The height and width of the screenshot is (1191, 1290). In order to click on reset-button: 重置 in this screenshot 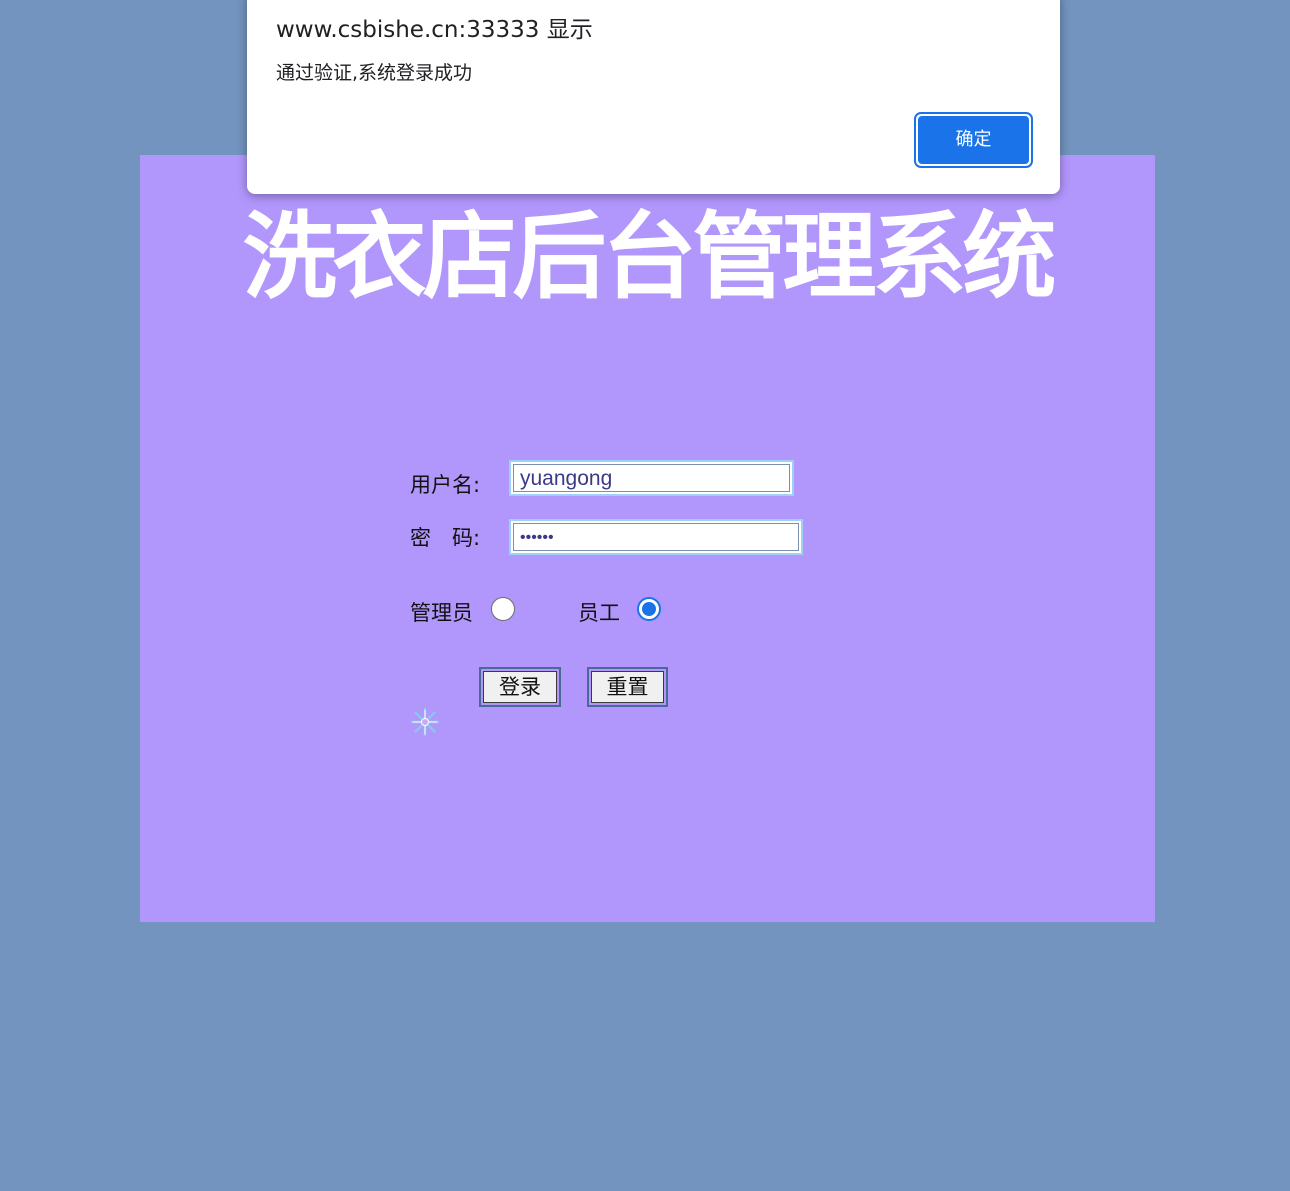, I will do `click(627, 687)`.